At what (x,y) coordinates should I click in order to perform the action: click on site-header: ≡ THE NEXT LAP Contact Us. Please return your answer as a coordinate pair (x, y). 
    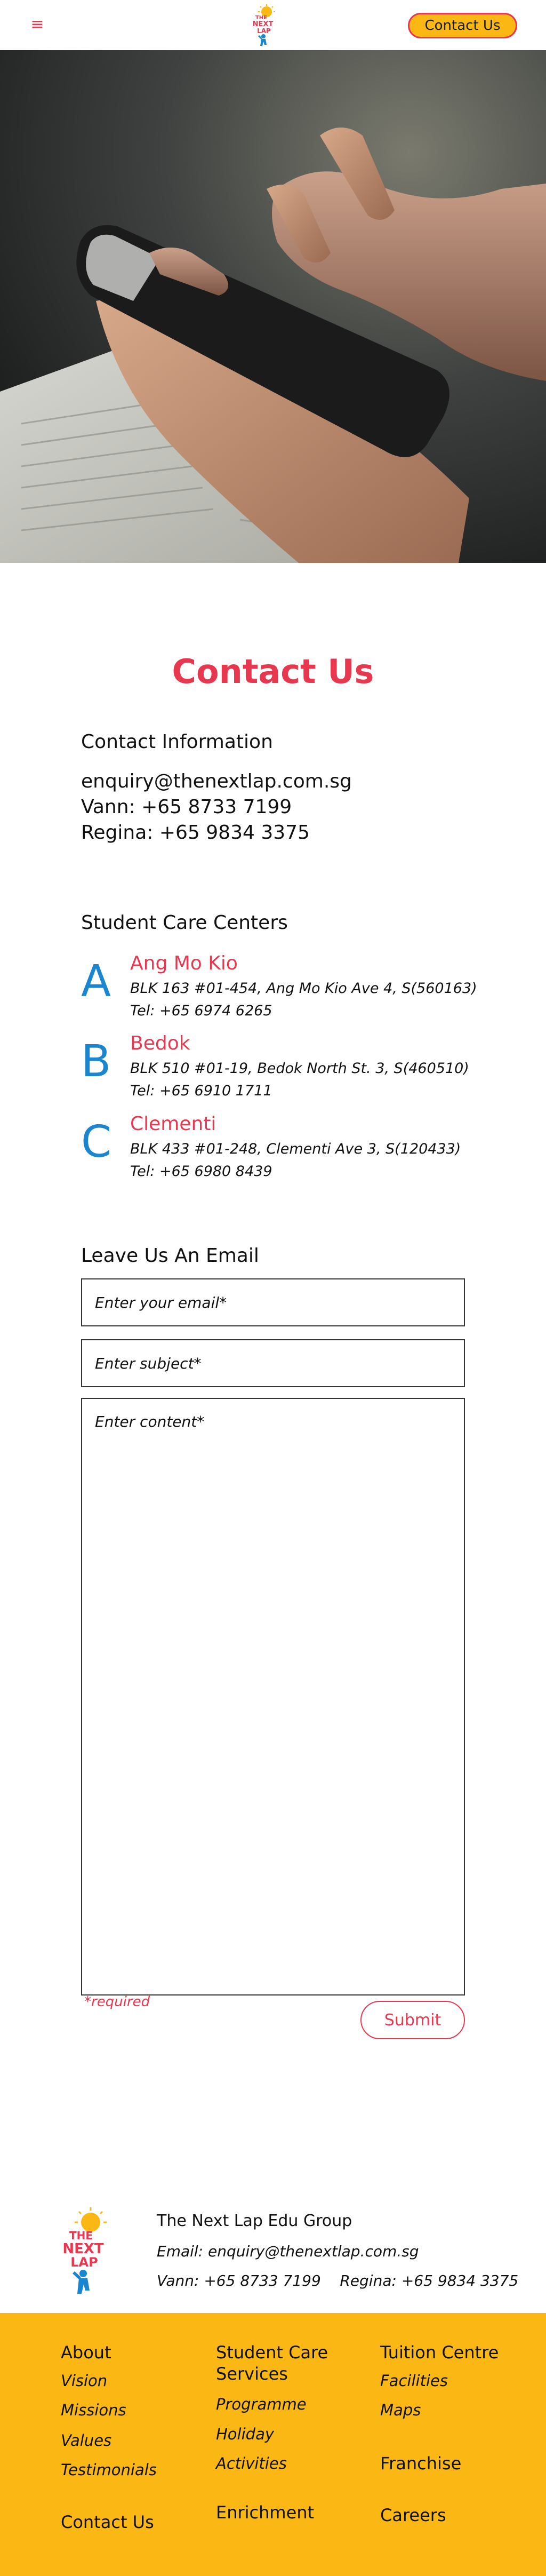
    Looking at the image, I should click on (273, 25).